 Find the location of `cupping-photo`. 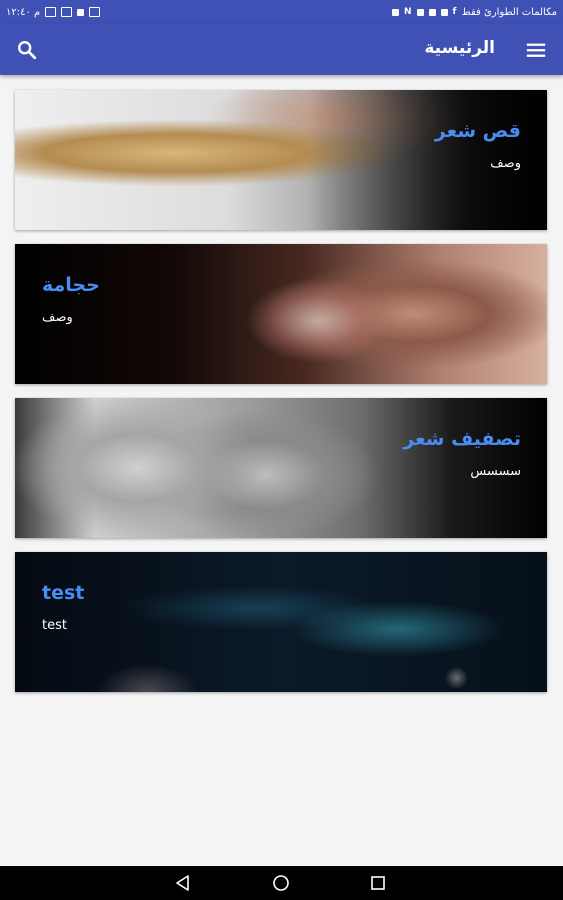

cupping-photo is located at coordinates (281, 314).